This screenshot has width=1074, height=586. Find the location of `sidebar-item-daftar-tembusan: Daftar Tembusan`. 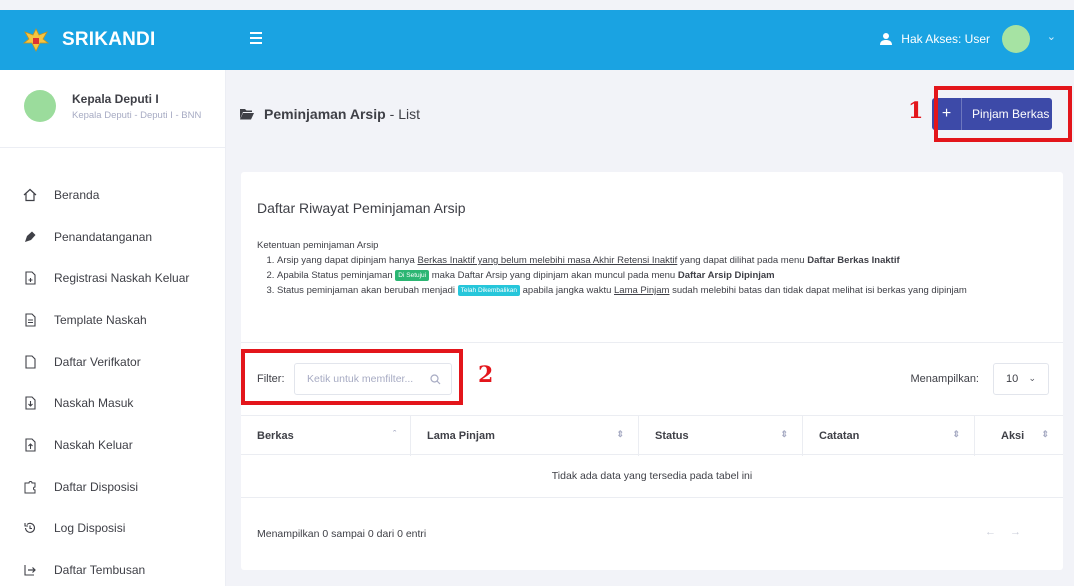

sidebar-item-daftar-tembusan: Daftar Tembusan is located at coordinates (113, 567).